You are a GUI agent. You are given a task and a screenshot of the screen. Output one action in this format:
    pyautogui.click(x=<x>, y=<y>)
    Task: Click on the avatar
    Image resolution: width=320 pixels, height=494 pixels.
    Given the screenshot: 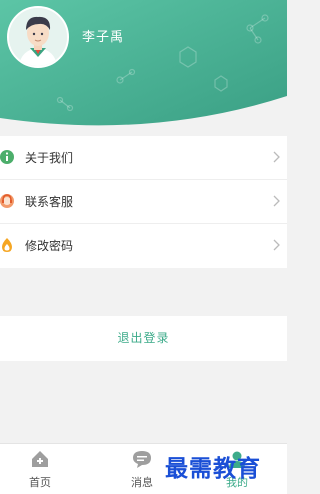 What is the action you would take?
    pyautogui.click(x=38, y=37)
    